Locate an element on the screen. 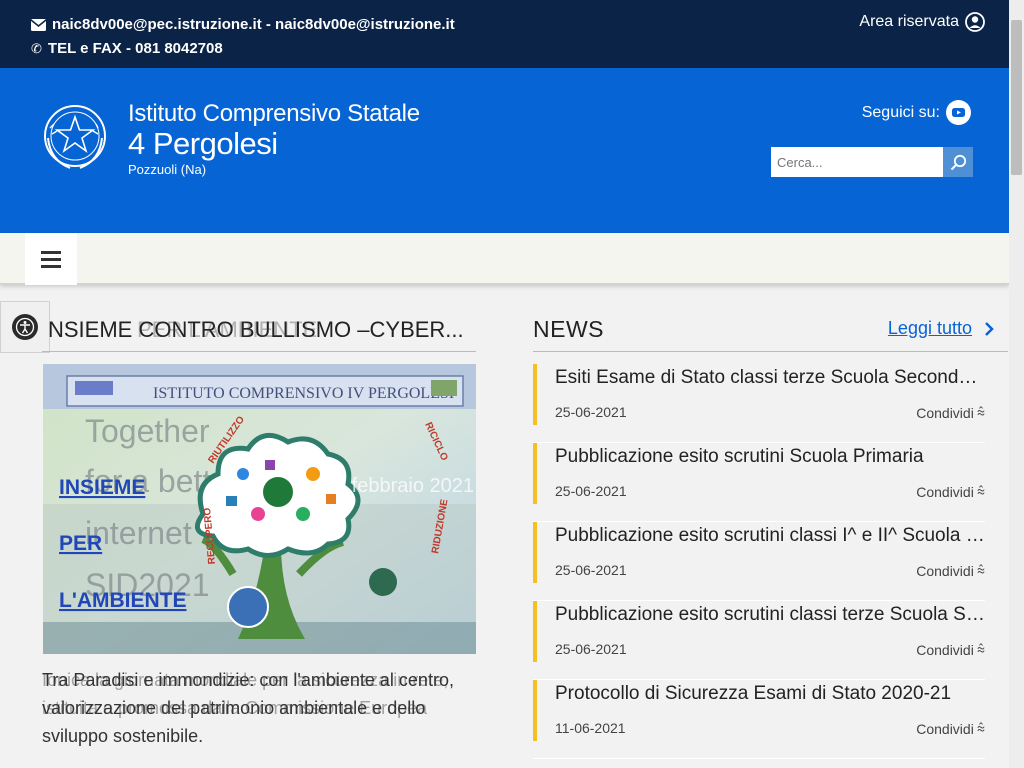 This screenshot has height=768, width=1024. school-kind: Istituto Comprensivo Statale is located at coordinates (274, 114).